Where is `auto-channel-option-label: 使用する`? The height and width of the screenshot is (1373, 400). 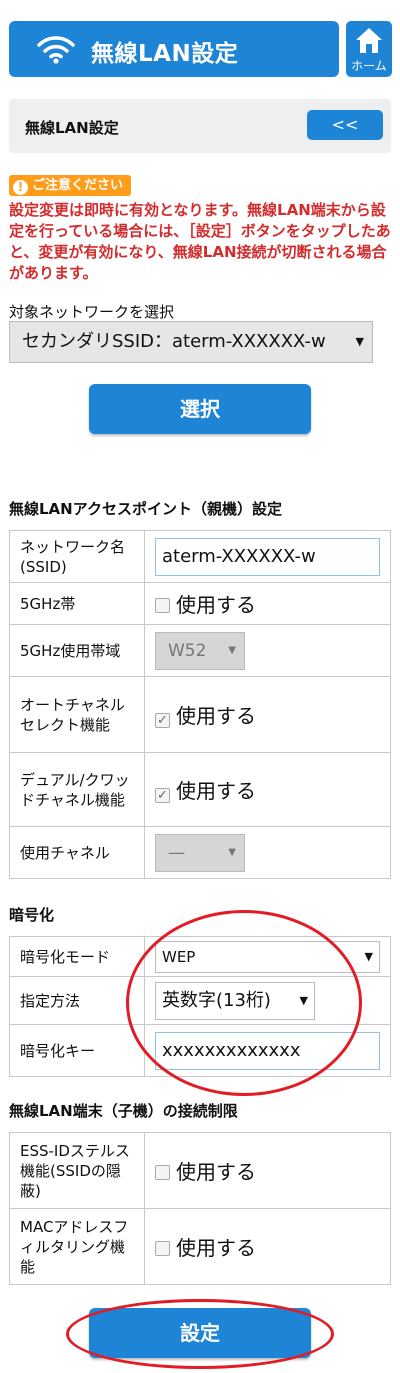 auto-channel-option-label: 使用する is located at coordinates (216, 716).